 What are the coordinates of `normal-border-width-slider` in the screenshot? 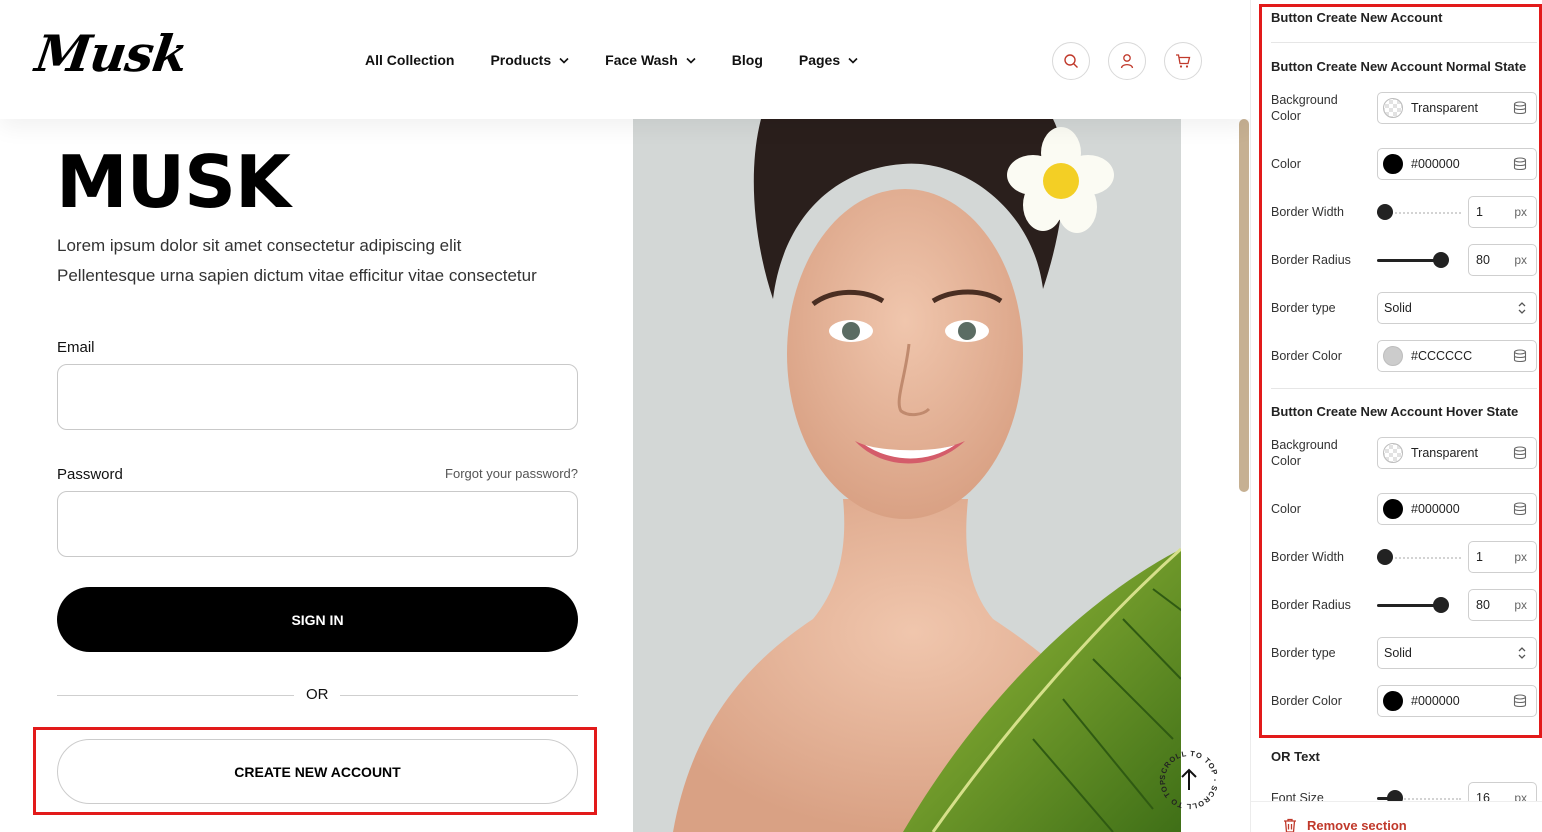 It's located at (1419, 212).